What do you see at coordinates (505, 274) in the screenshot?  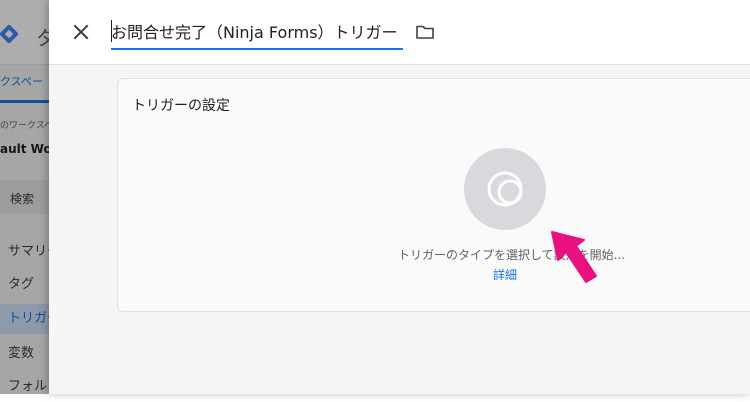 I see `details-link: 詳細` at bounding box center [505, 274].